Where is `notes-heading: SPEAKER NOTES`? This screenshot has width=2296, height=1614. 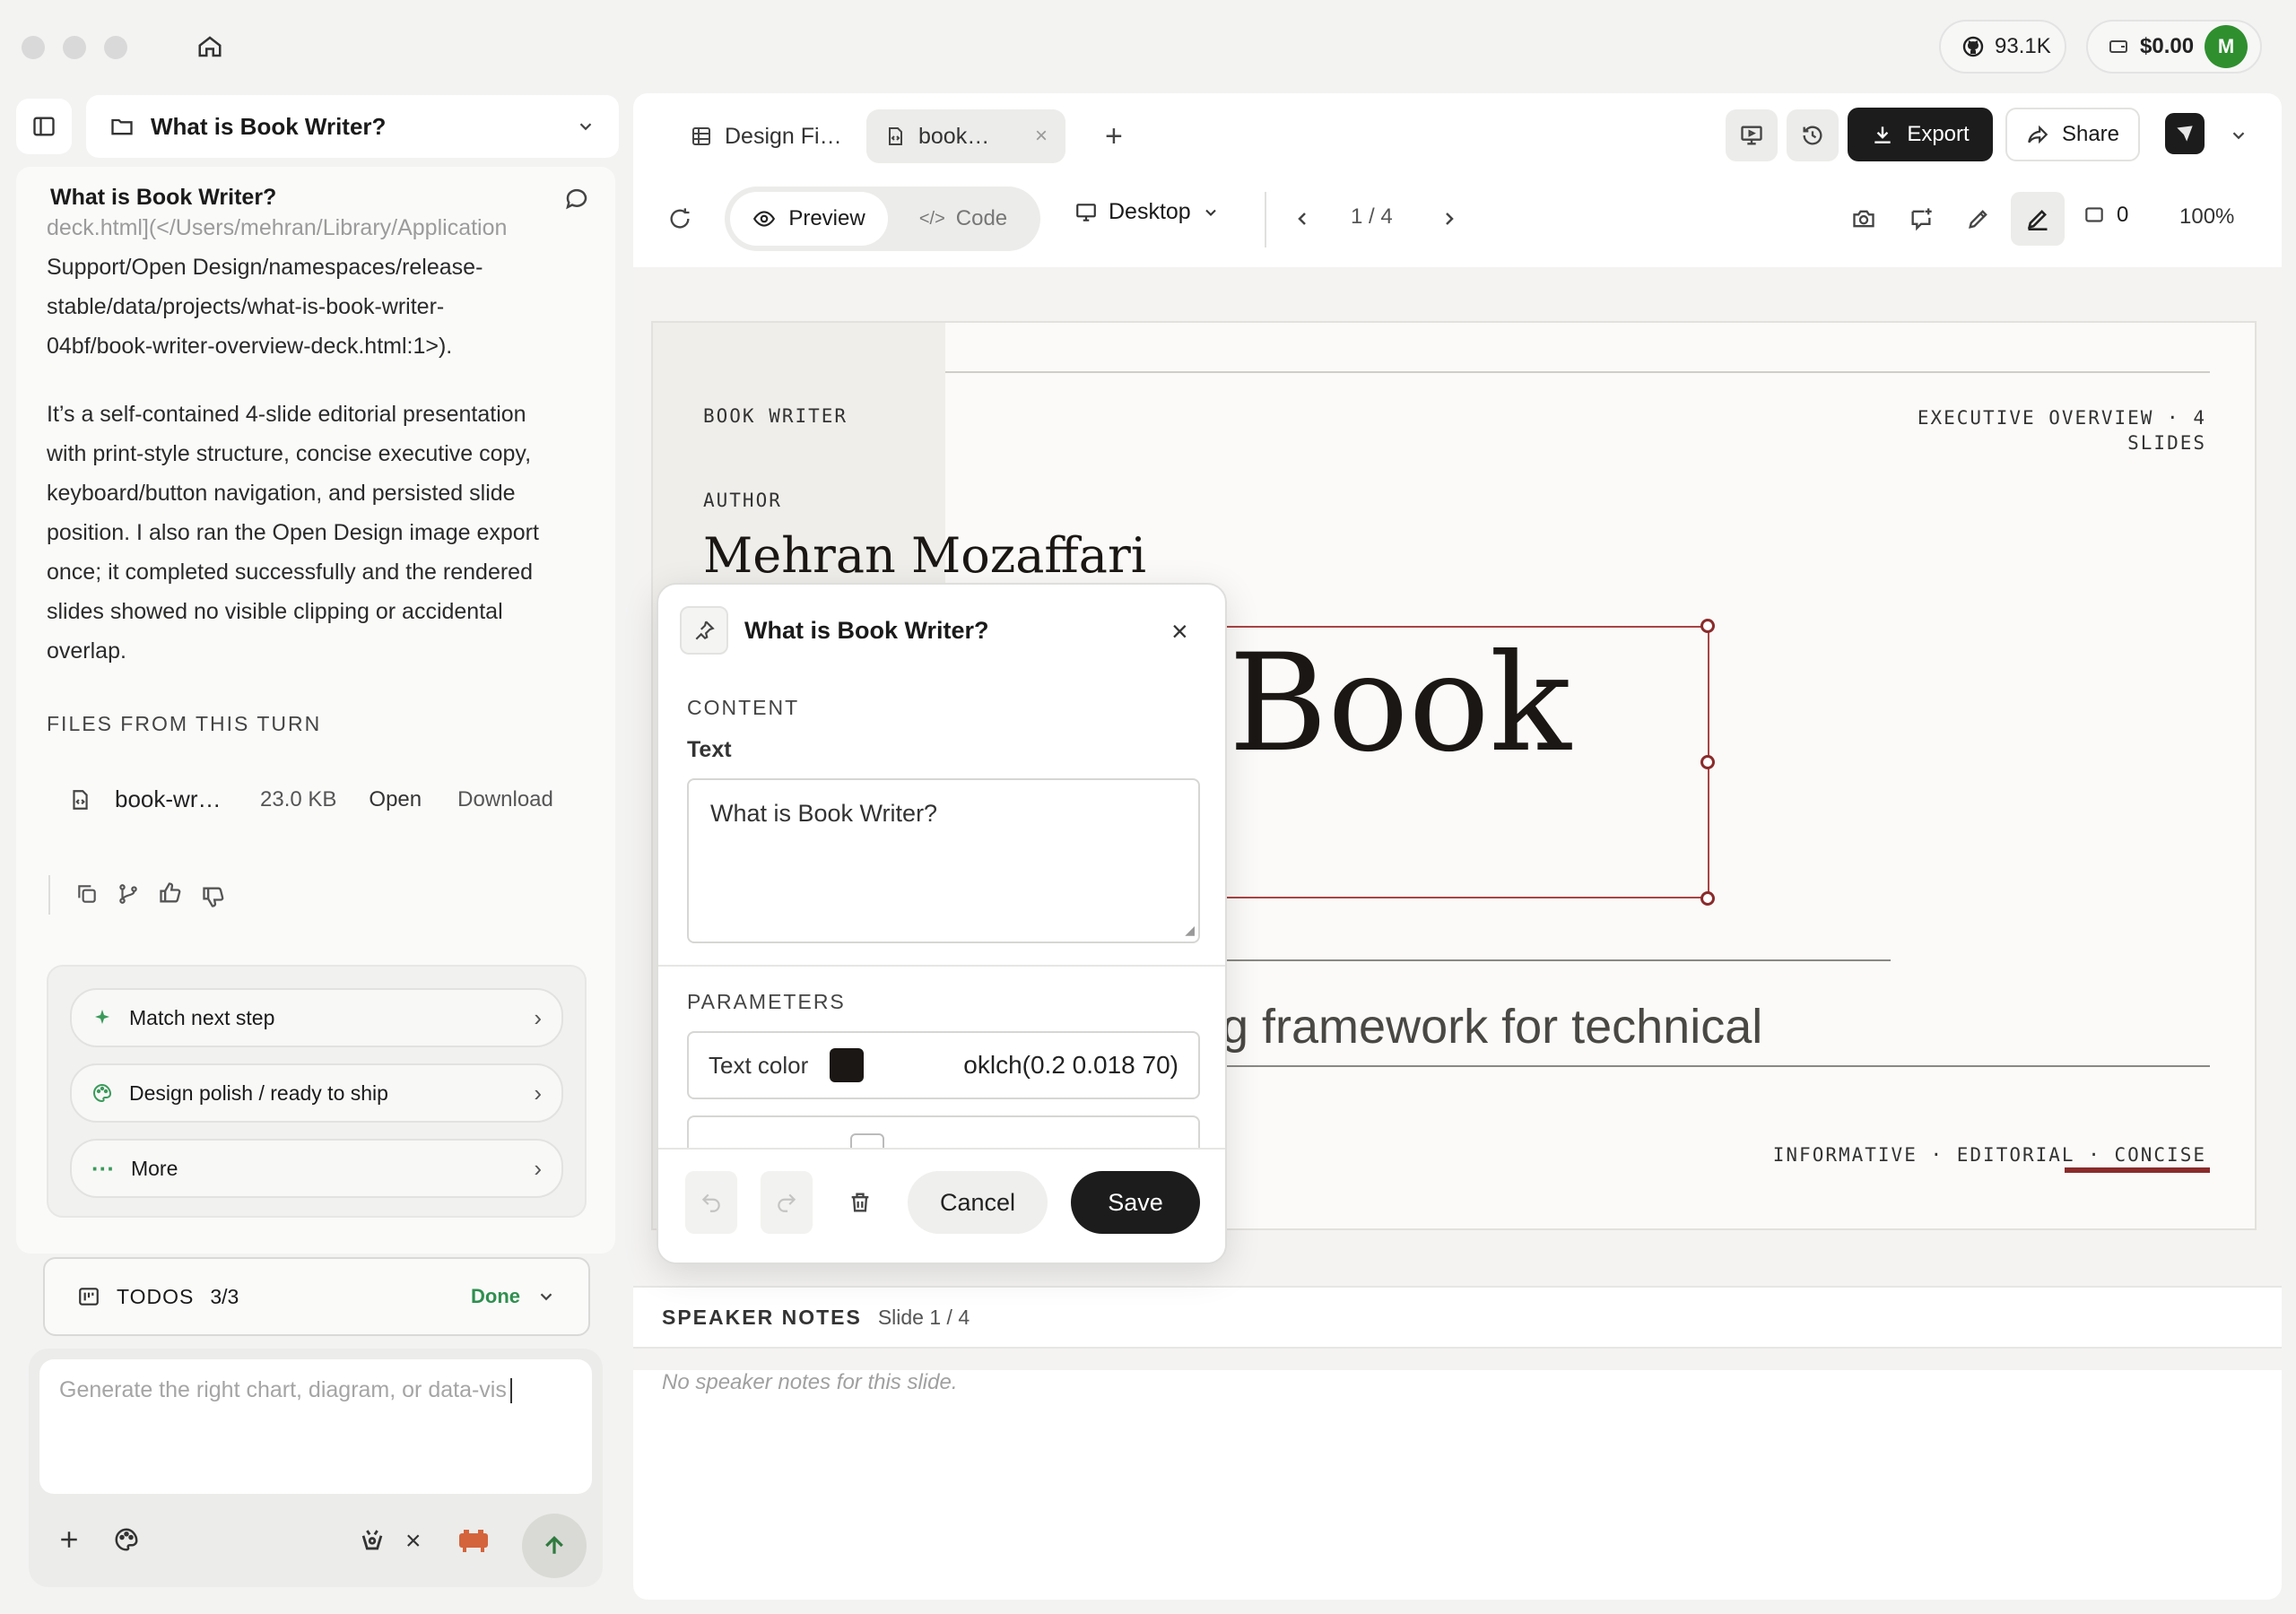 notes-heading: SPEAKER NOTES is located at coordinates (762, 1317).